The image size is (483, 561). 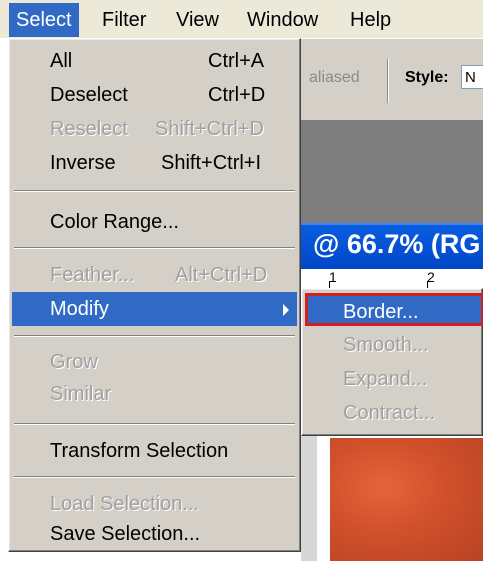 I want to click on menu-item-reselect: Reselect Shift+Ctrl+D, so click(x=154, y=129).